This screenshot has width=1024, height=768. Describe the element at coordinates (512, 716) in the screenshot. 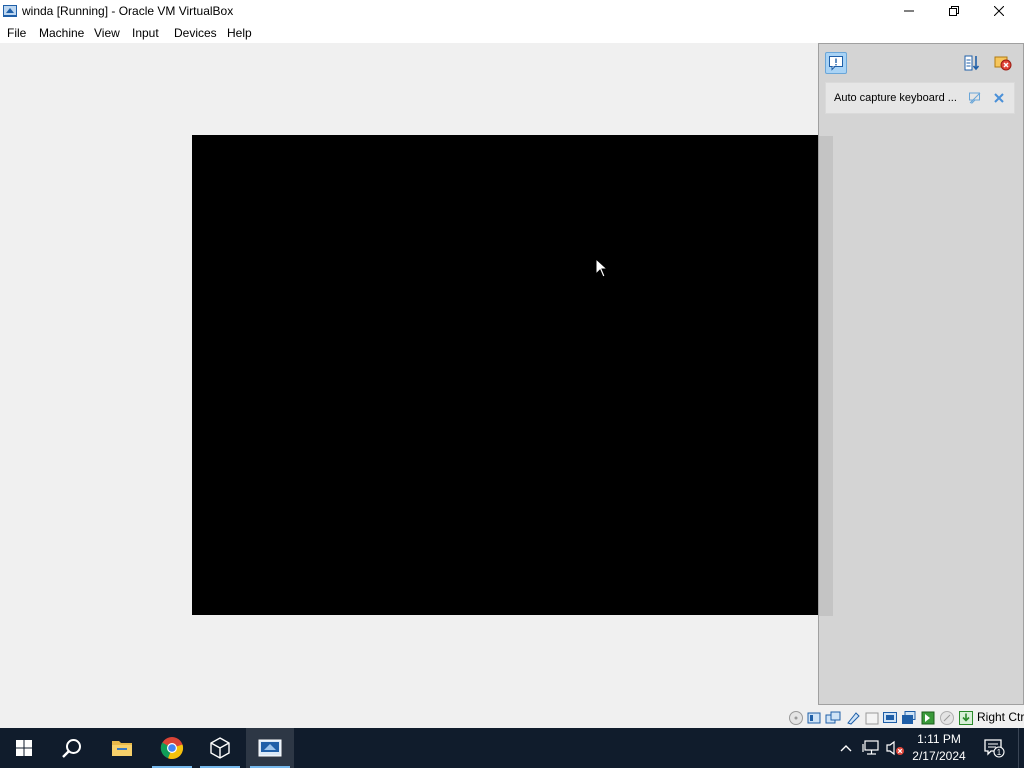

I see `vm-status-bar: Right Ctrl` at that location.